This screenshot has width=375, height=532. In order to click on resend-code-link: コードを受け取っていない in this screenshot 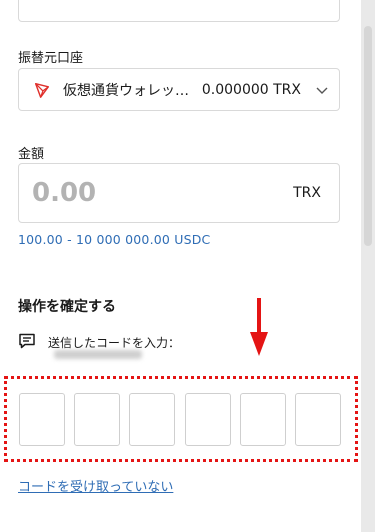, I will do `click(95, 485)`.